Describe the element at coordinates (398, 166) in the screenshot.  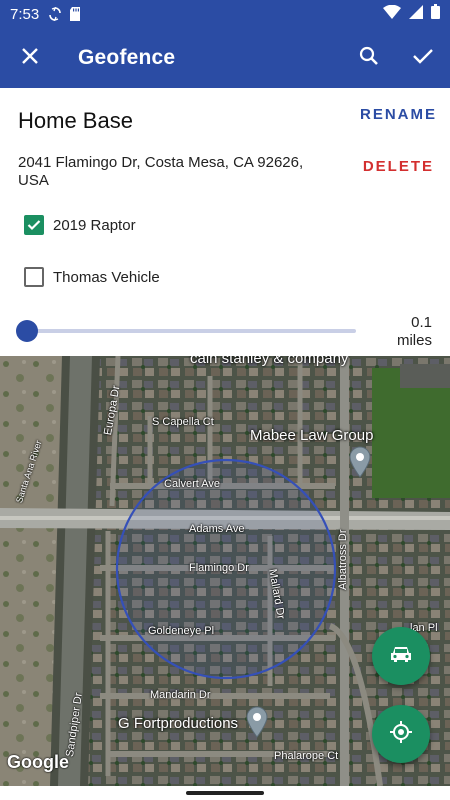
I see `delete-button: DELETE` at that location.